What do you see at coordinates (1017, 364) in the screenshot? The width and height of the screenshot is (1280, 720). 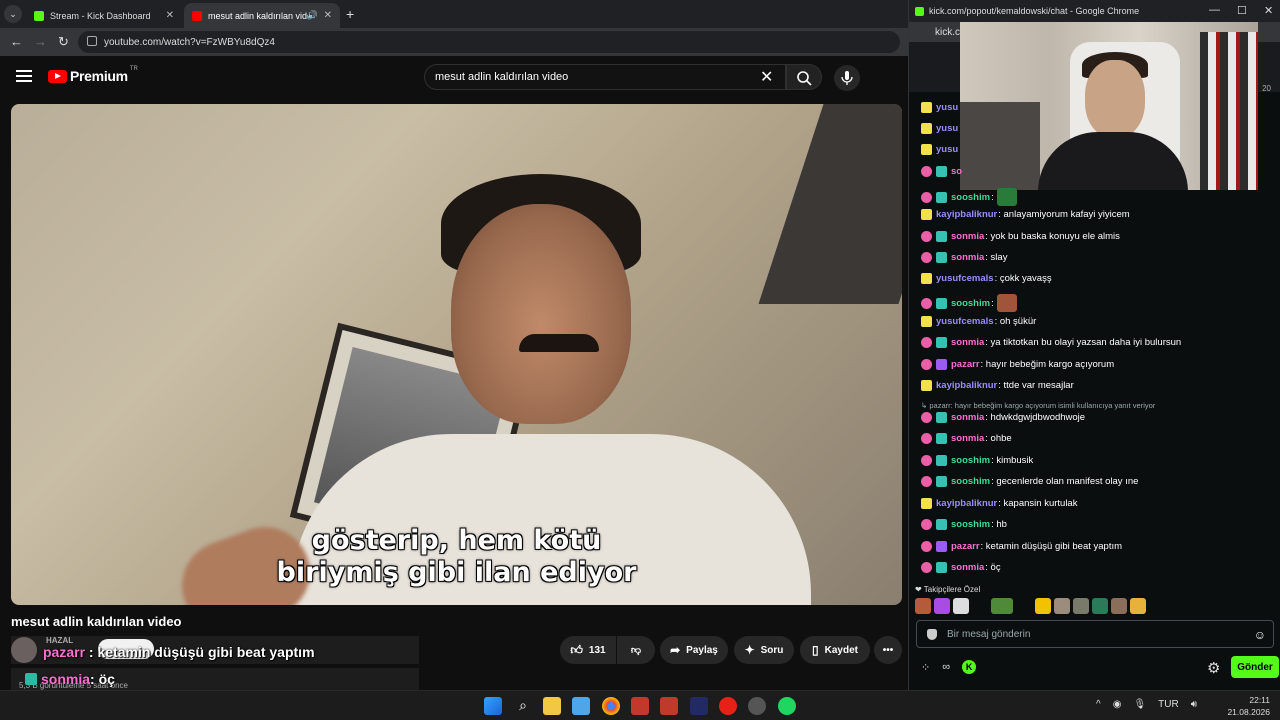 I see `chat-message: pazarr: hayır bebeğim kargo açıyorum` at bounding box center [1017, 364].